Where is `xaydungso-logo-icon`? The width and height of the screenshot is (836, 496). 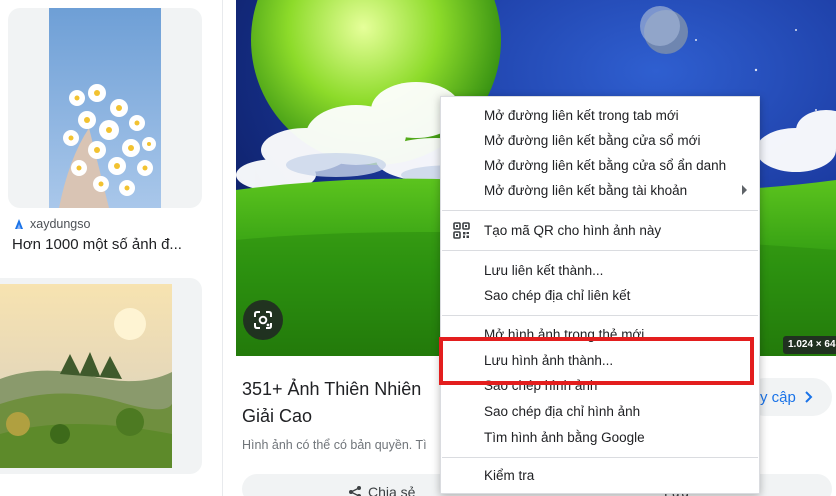 xaydungso-logo-icon is located at coordinates (19, 224).